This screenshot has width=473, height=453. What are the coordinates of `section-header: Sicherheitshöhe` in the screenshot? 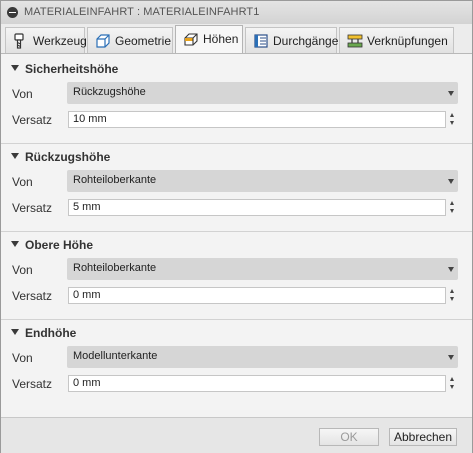 It's located at (236, 69).